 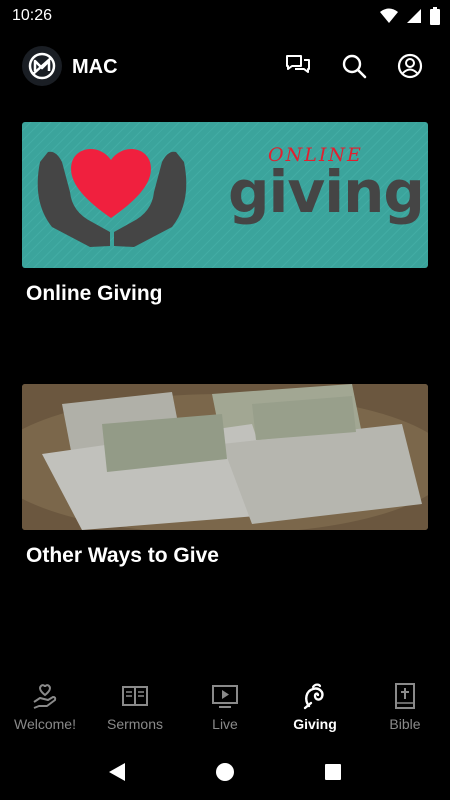 I want to click on system-nav-bar, so click(x=225, y=772).